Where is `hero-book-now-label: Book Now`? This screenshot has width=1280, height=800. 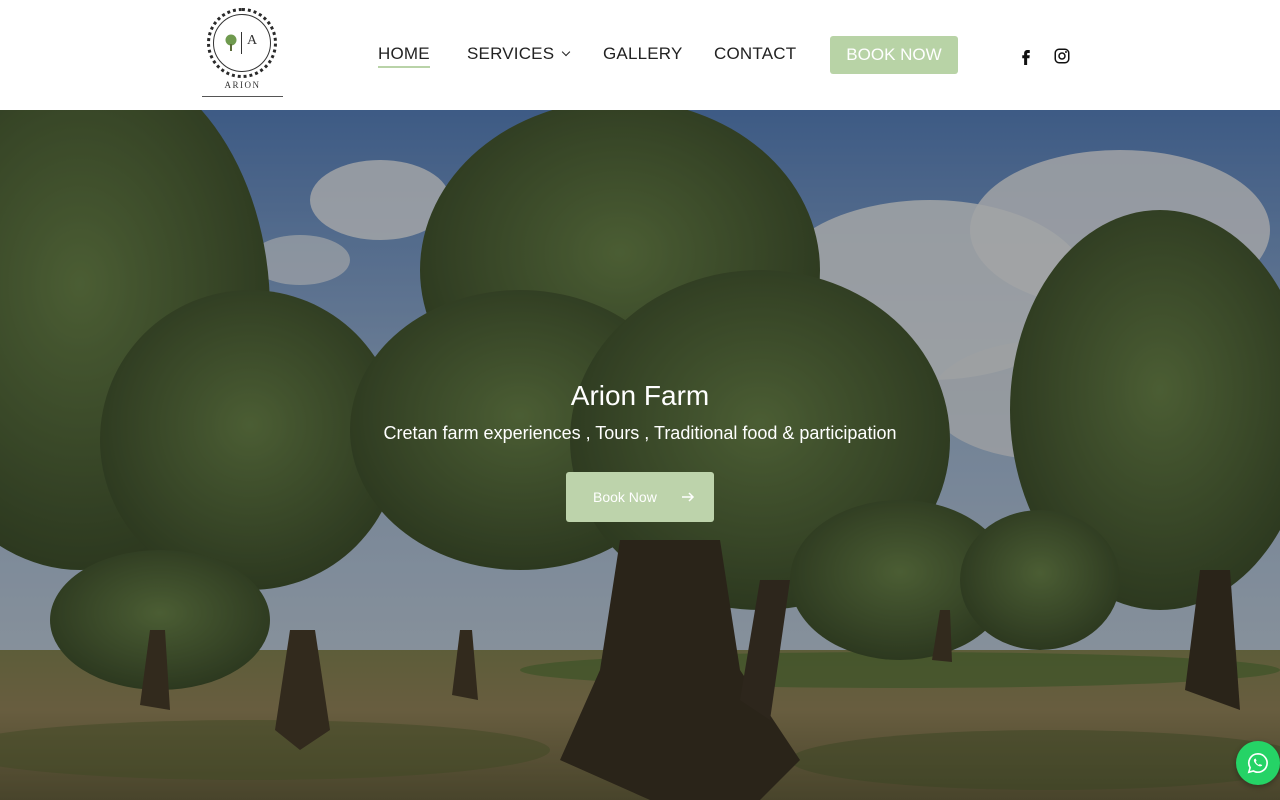
hero-book-now-label: Book Now is located at coordinates (625, 497).